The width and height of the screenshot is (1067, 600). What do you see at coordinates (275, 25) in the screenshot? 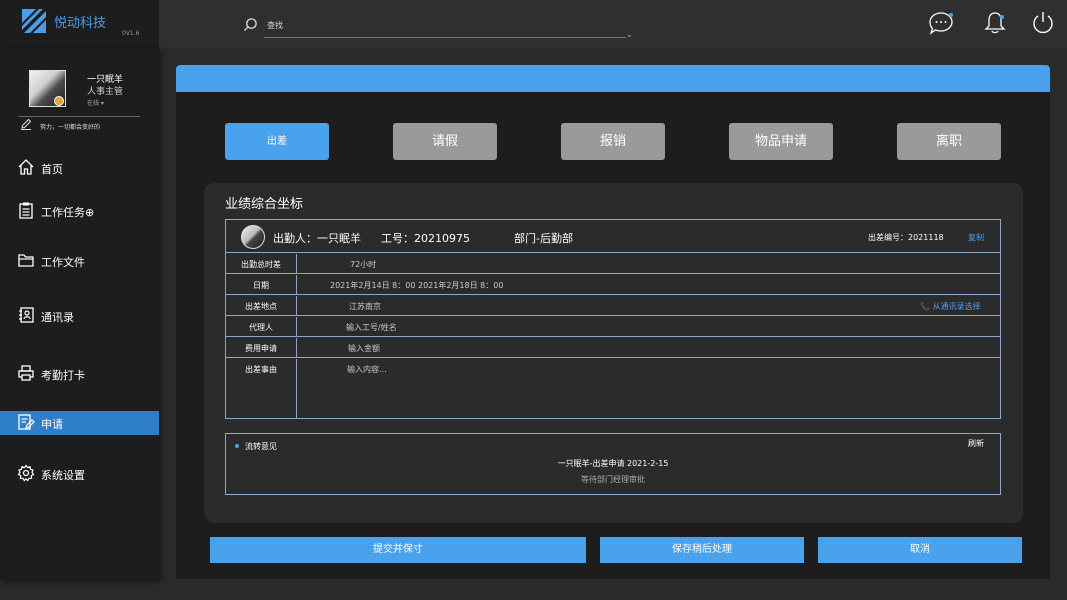
I see `search-input: 查找` at bounding box center [275, 25].